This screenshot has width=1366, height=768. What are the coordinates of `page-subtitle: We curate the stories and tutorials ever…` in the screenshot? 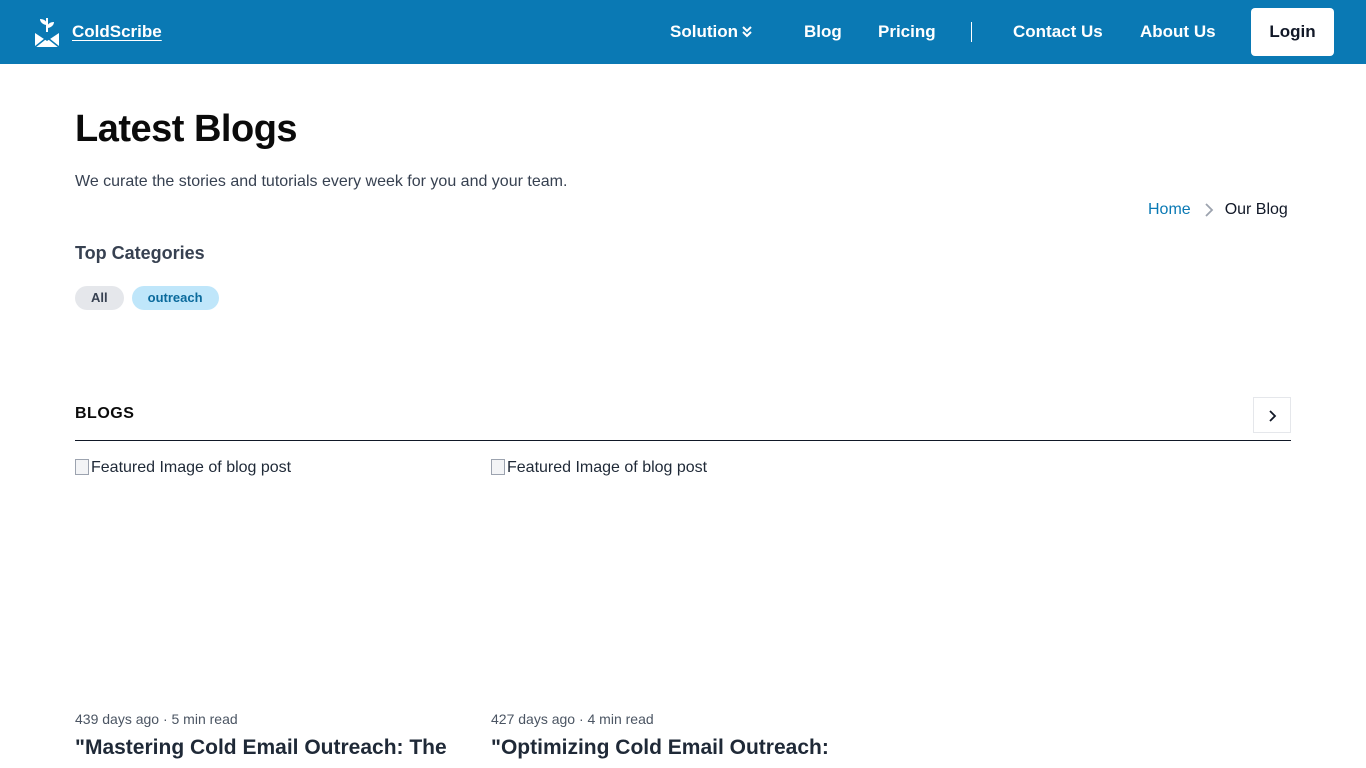 It's located at (321, 181).